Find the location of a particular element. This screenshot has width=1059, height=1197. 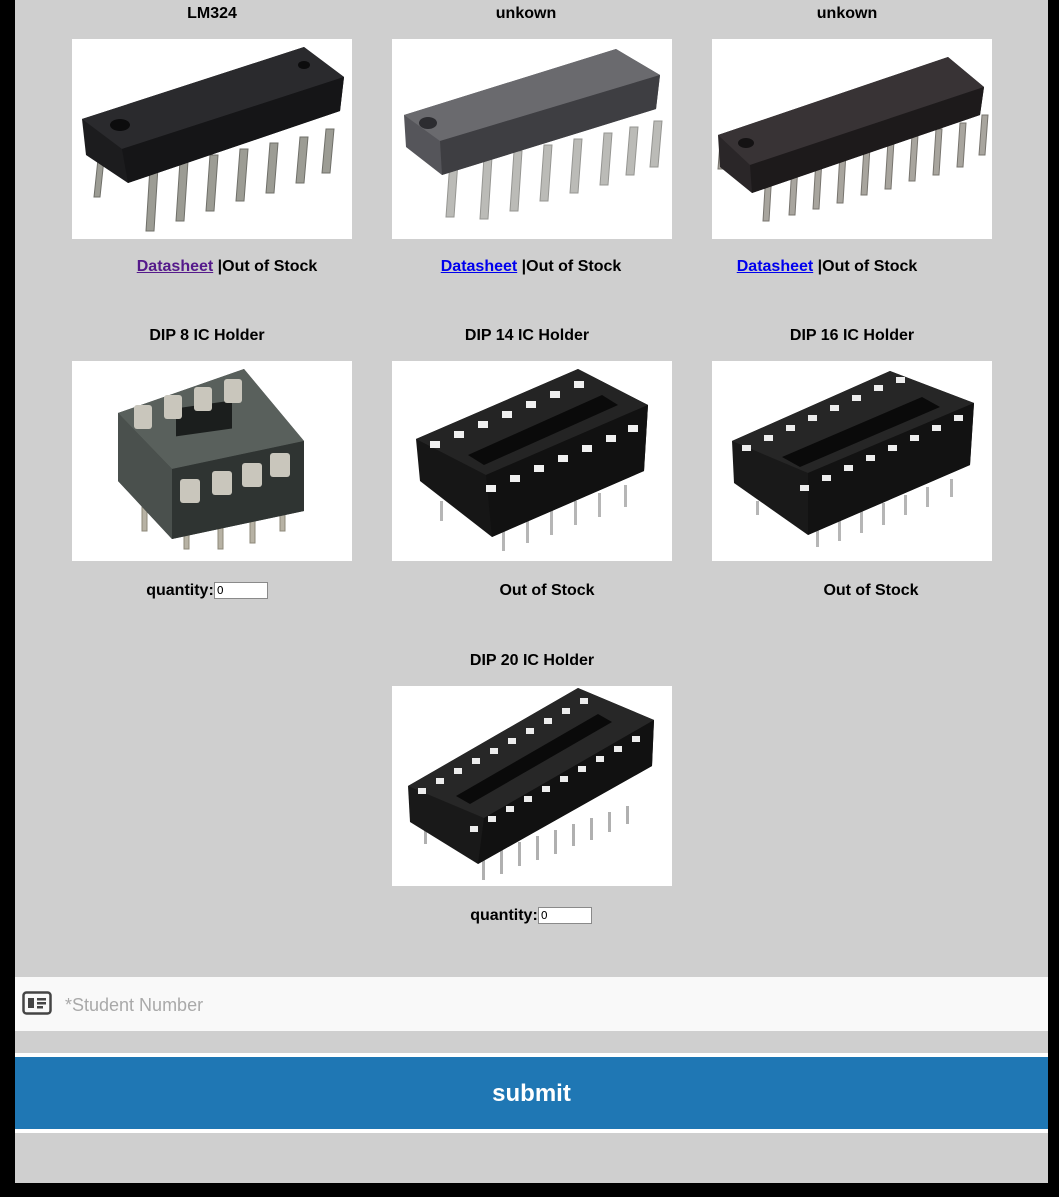

product-title: DIP 20 IC Holder is located at coordinates (532, 660).